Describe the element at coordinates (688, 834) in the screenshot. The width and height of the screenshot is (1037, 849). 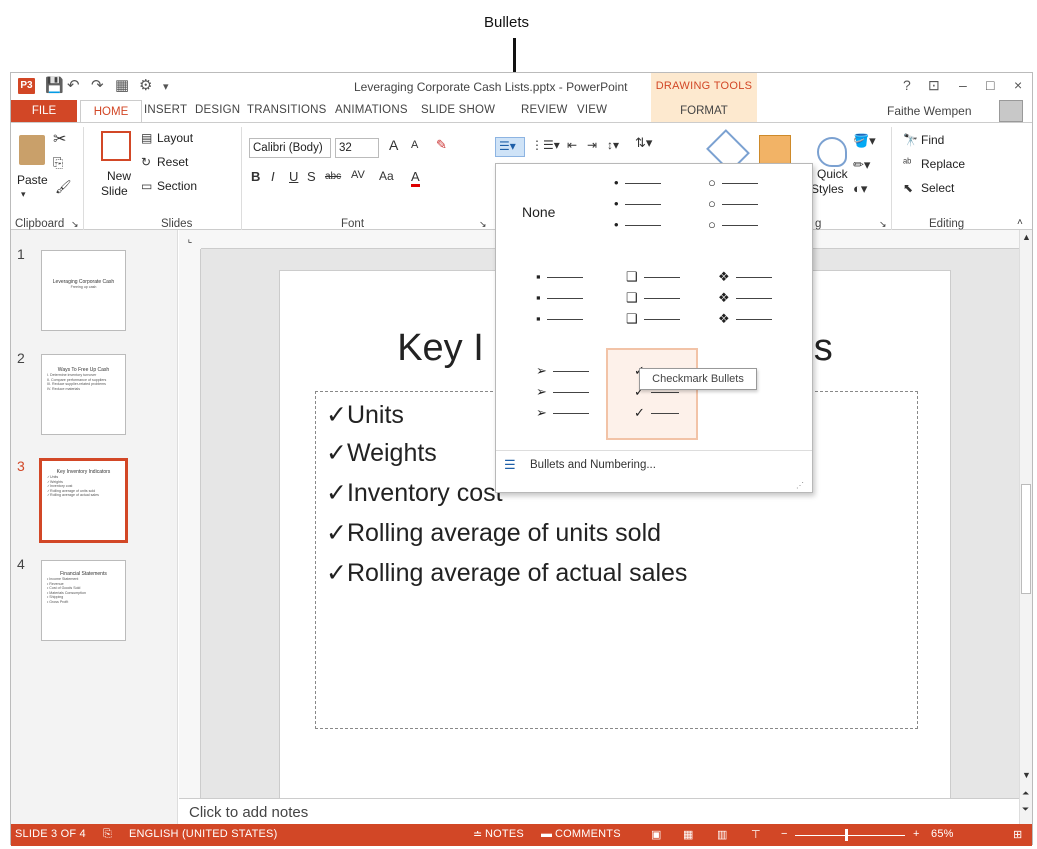
I see `slide-sorter-icon: ▦` at that location.